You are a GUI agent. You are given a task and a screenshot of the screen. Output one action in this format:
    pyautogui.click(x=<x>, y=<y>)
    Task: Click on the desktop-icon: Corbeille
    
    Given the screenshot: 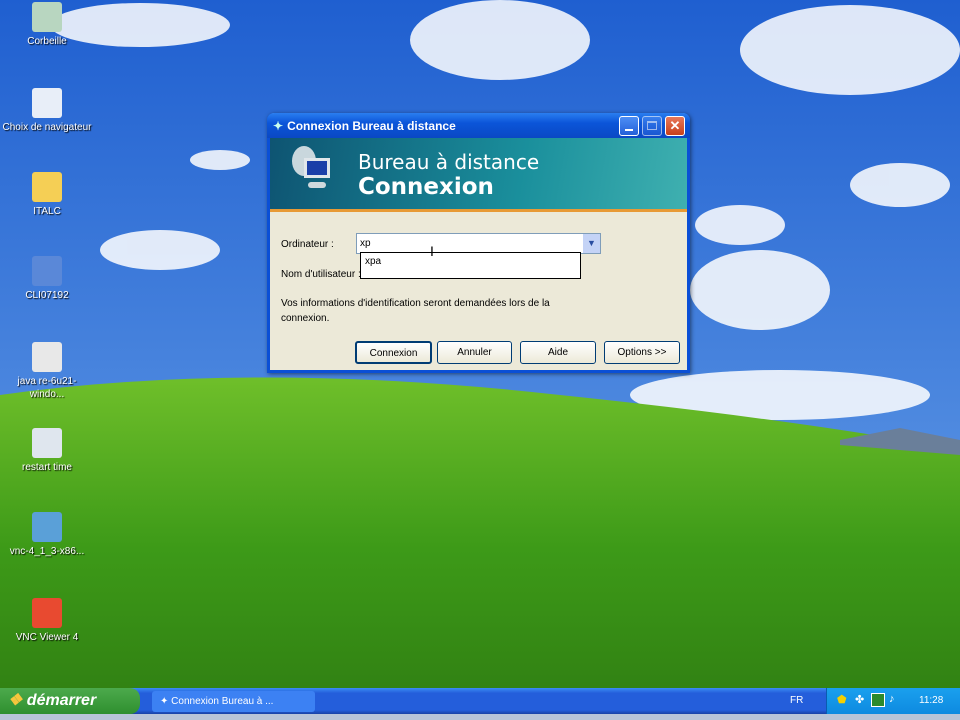 What is the action you would take?
    pyautogui.click(x=47, y=25)
    